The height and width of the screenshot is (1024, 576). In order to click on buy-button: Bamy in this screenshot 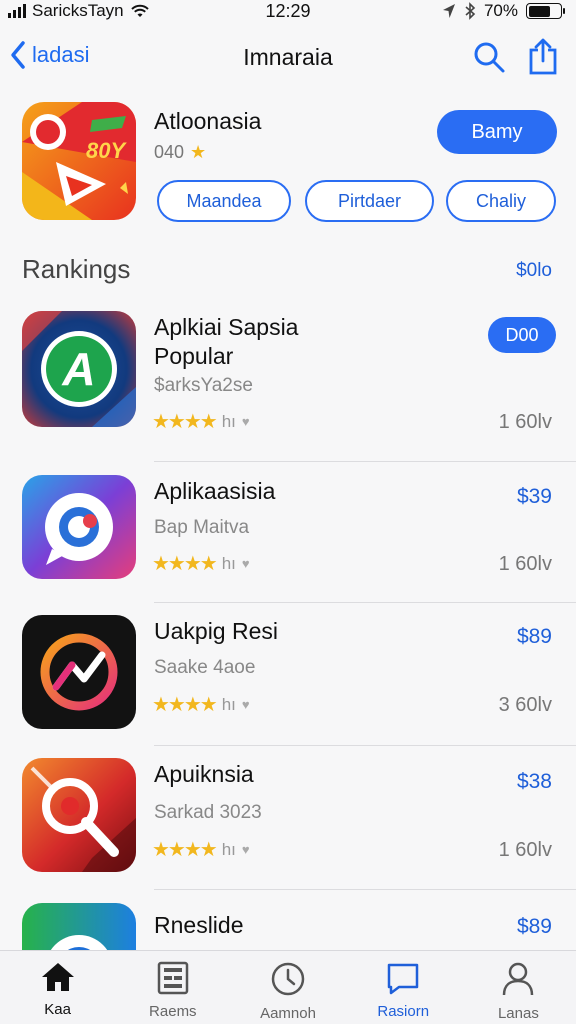, I will do `click(497, 132)`.